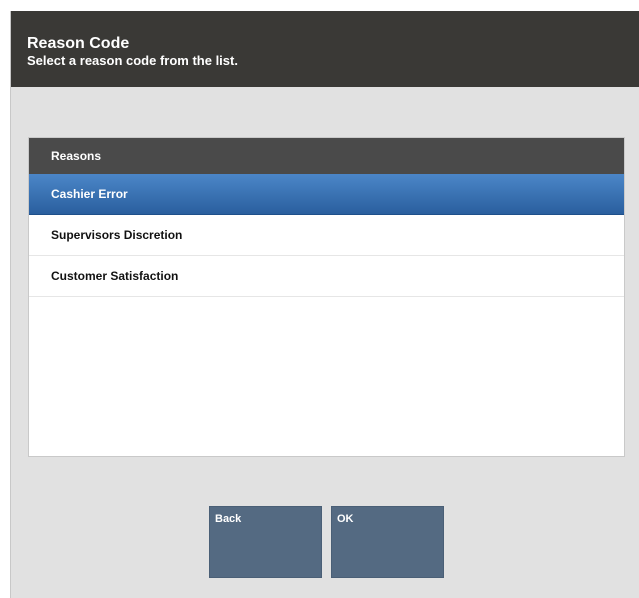  I want to click on ok-button: OK, so click(387, 542).